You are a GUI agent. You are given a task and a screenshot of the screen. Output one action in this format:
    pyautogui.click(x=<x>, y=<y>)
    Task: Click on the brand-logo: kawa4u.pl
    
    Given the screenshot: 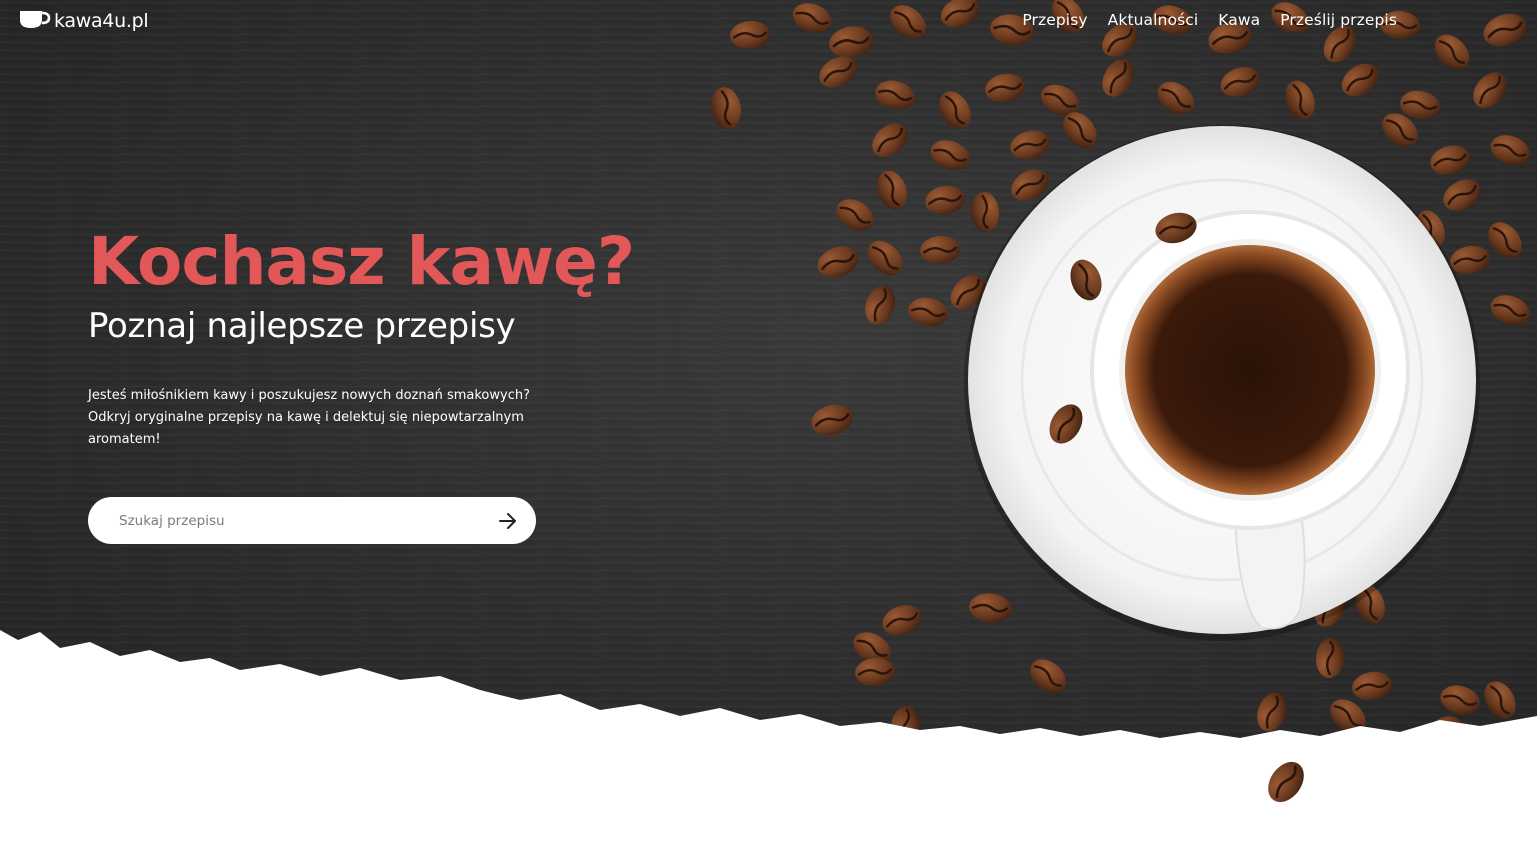 What is the action you would take?
    pyautogui.click(x=83, y=21)
    